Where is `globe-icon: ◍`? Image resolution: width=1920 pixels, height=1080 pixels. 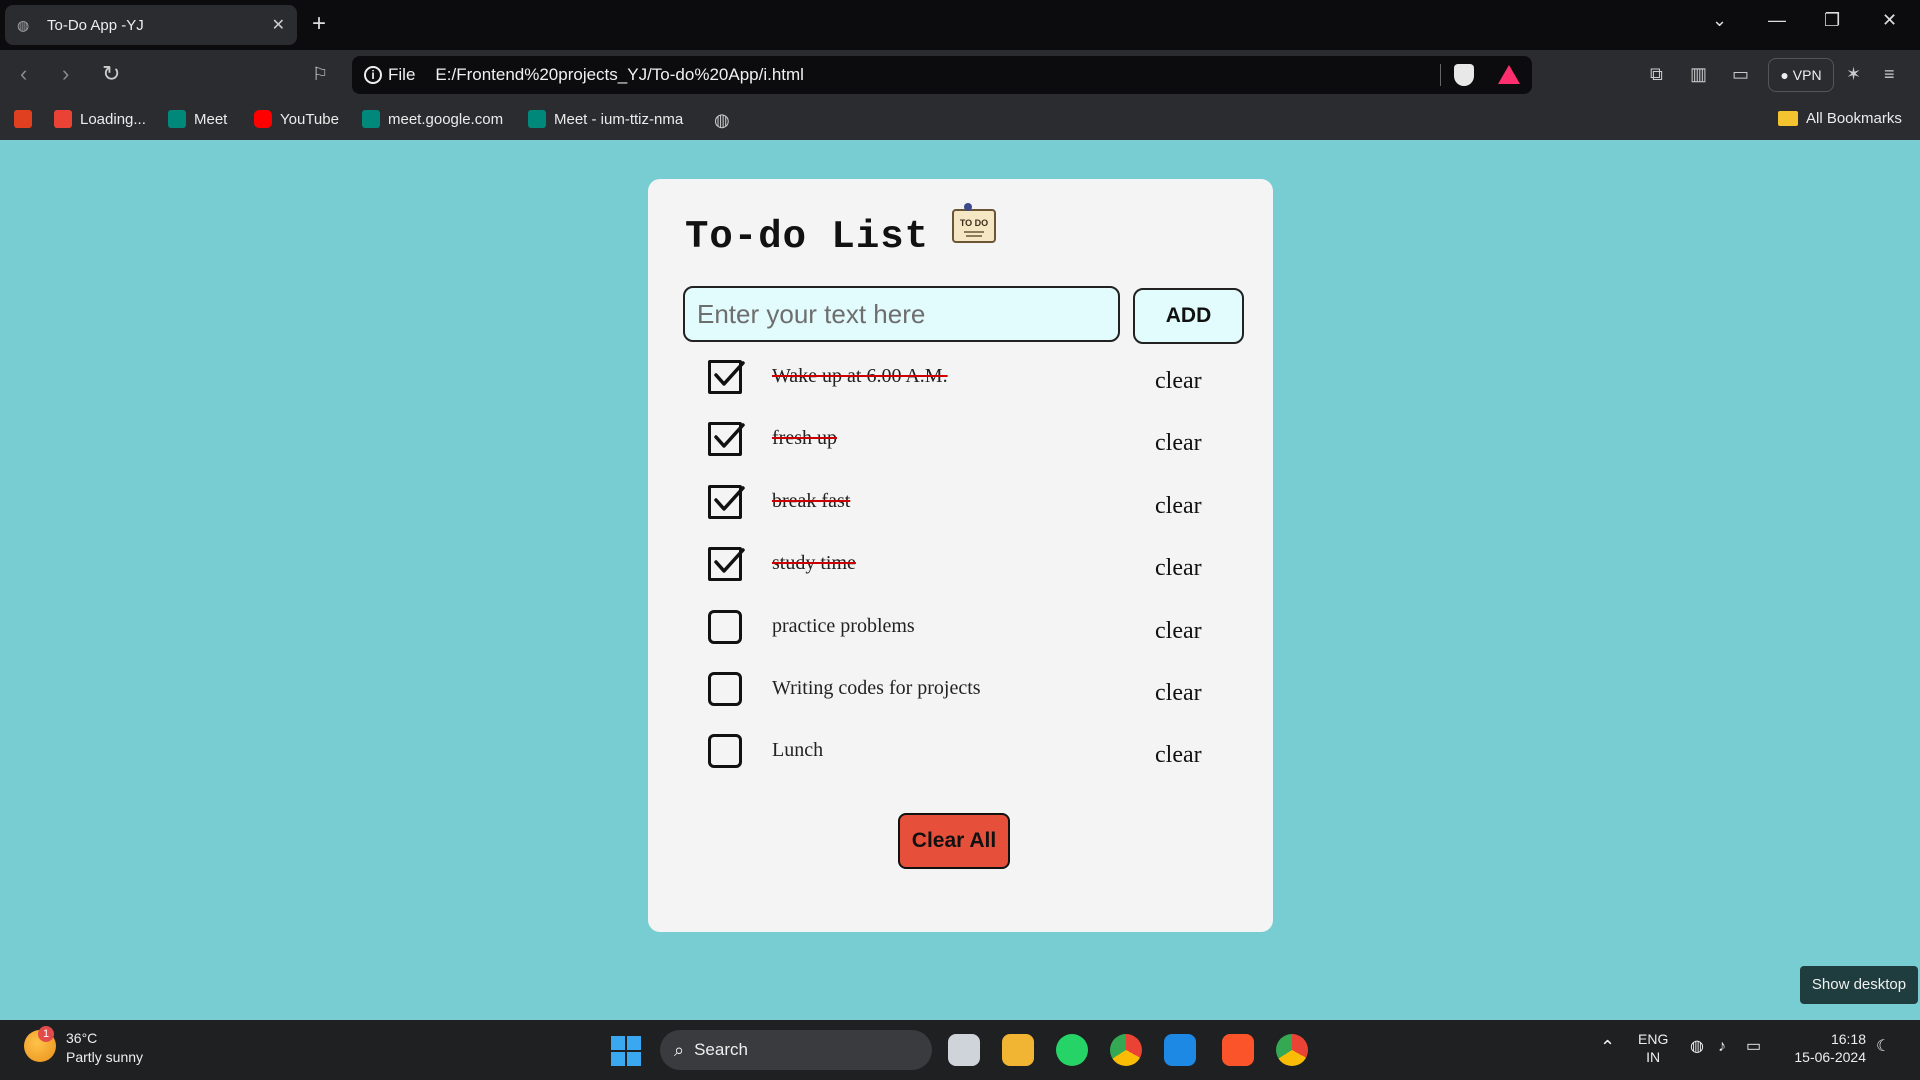 globe-icon: ◍ is located at coordinates (23, 25).